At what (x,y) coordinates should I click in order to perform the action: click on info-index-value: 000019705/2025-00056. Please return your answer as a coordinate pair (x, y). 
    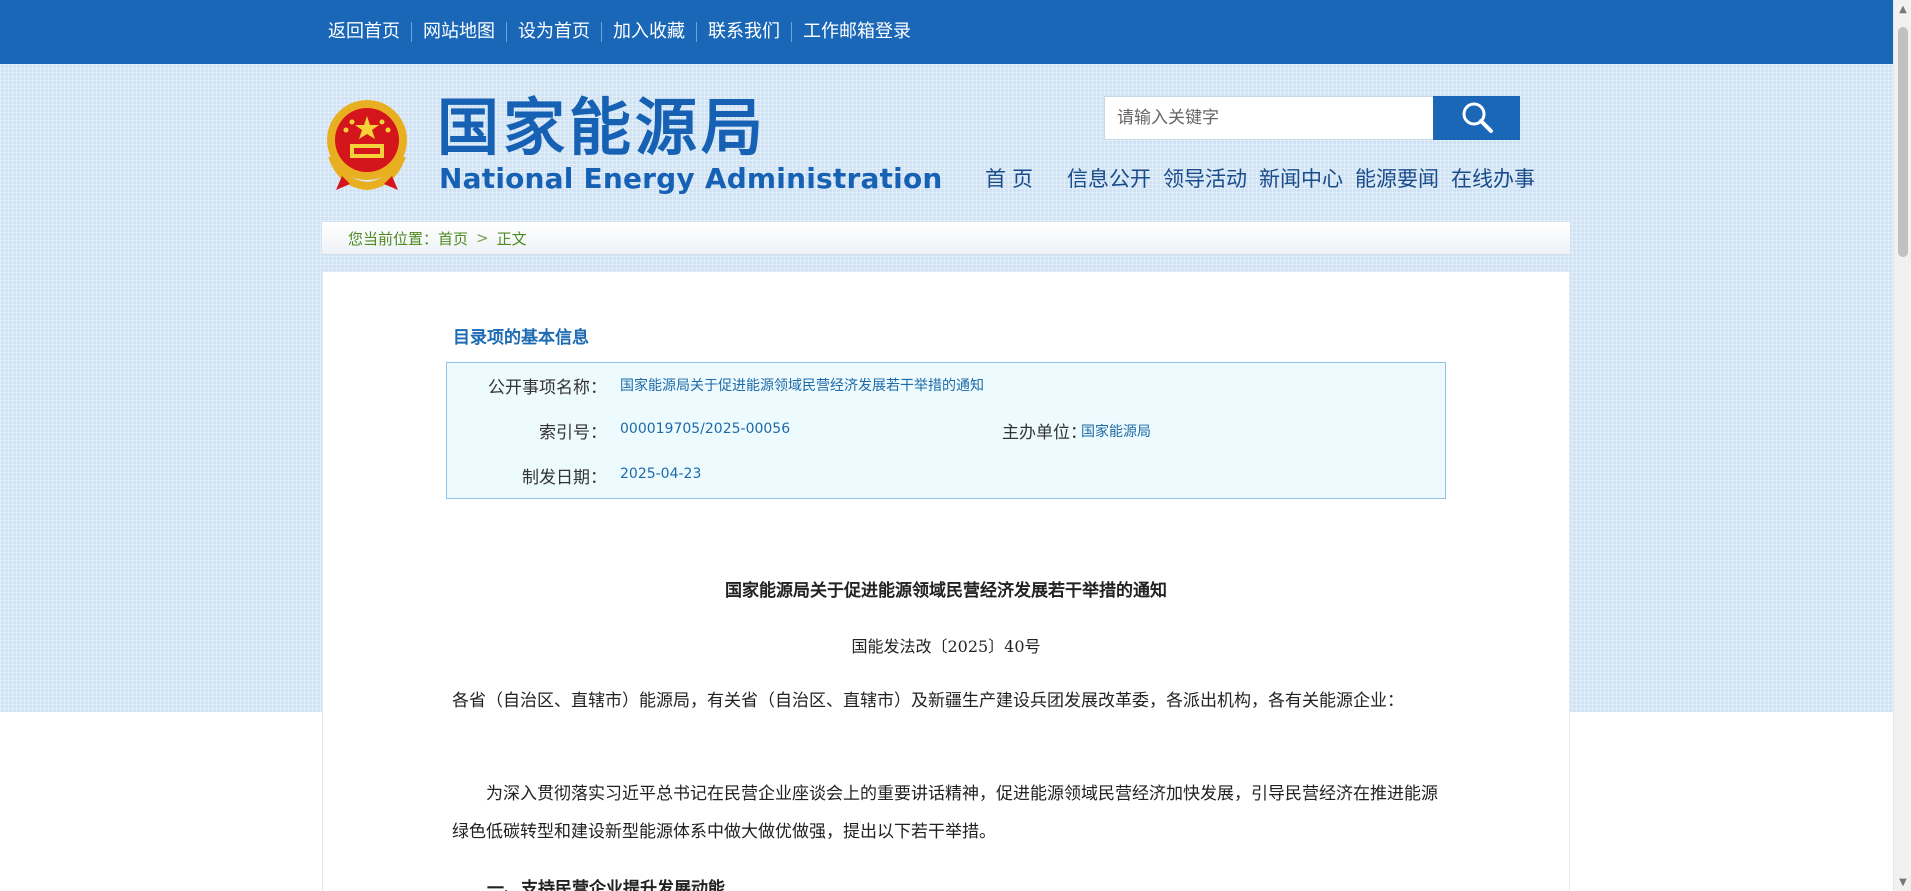
    Looking at the image, I should click on (705, 429).